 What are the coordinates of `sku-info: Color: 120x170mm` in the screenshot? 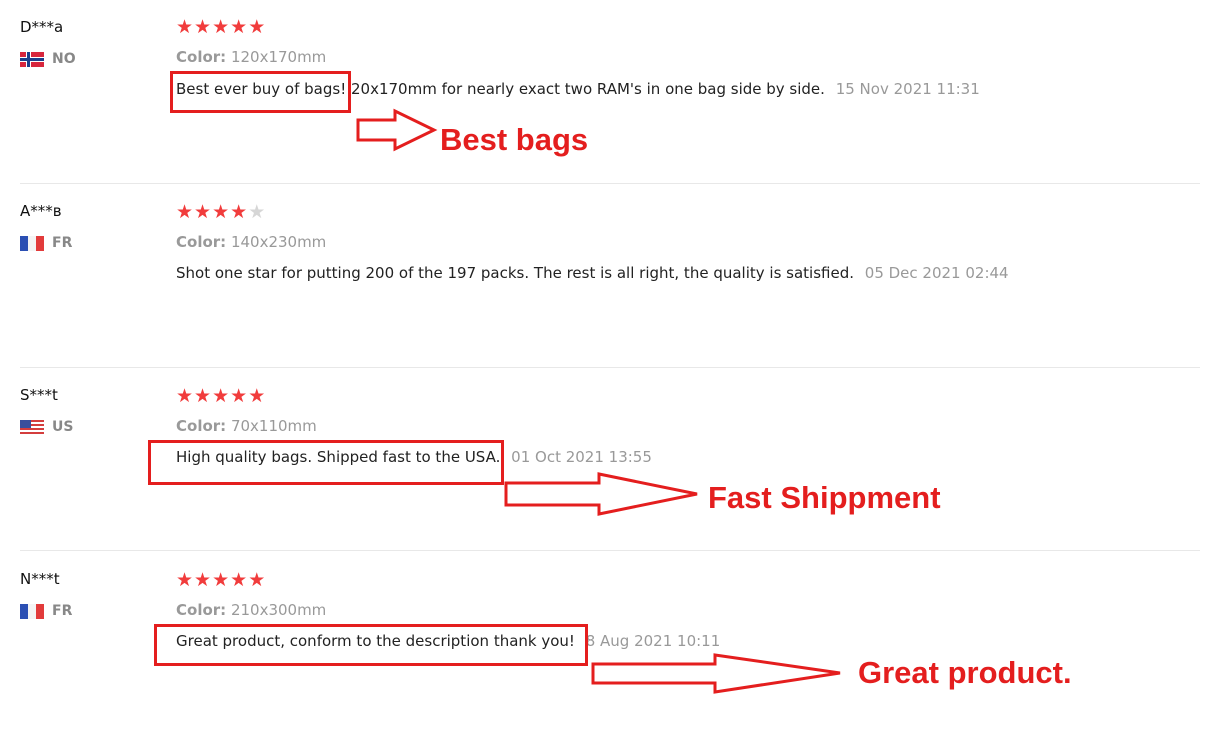 It's located at (251, 57).